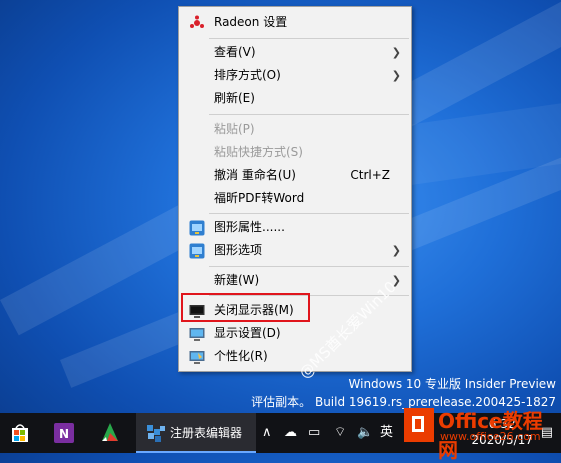 This screenshot has height=463, width=561. I want to click on menu-item-paste-shortcut: 粘贴快捷方式(S), so click(295, 152).